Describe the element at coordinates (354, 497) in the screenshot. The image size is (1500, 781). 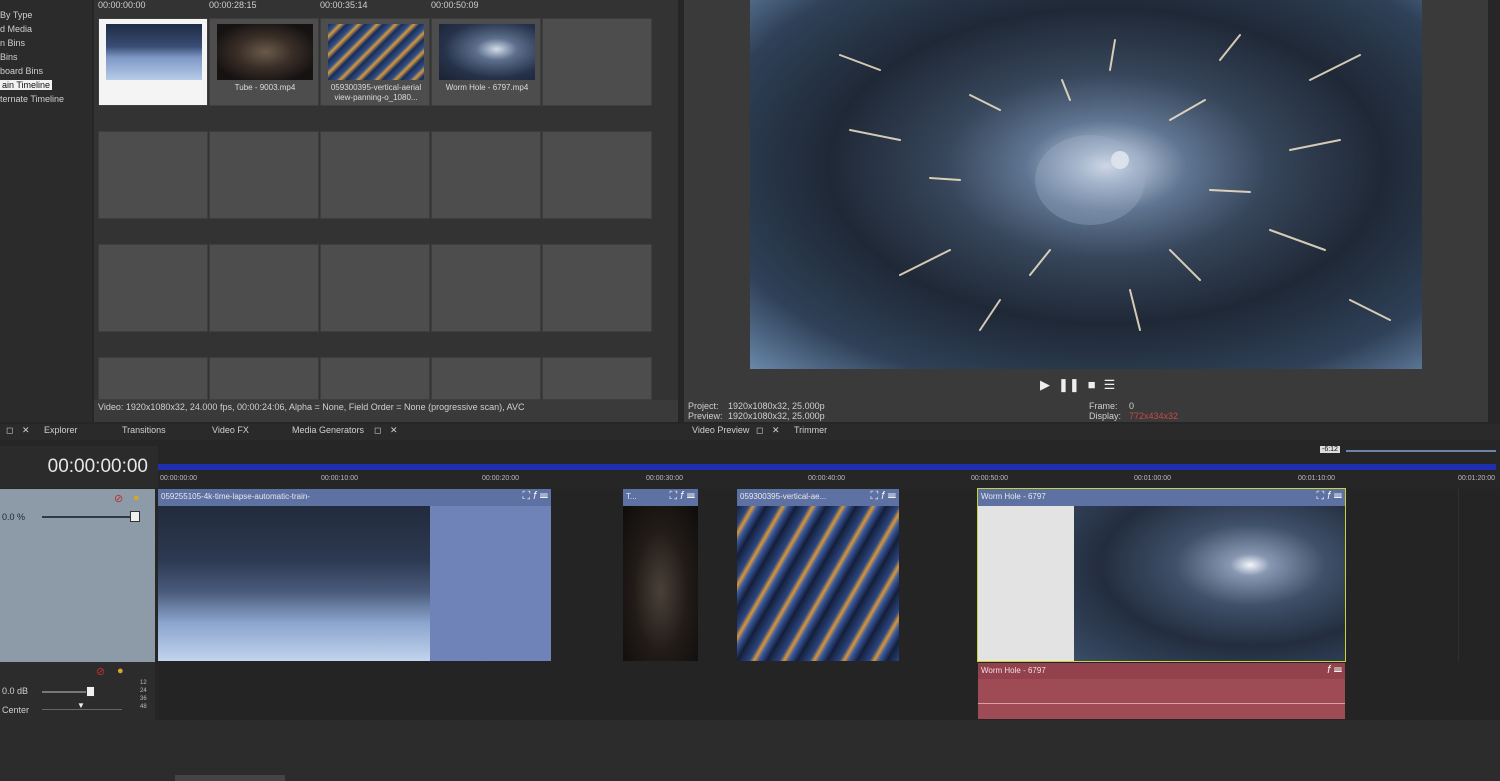
I see `clip-title: 059255105-4k-time-lapse-automatic-train-` at that location.